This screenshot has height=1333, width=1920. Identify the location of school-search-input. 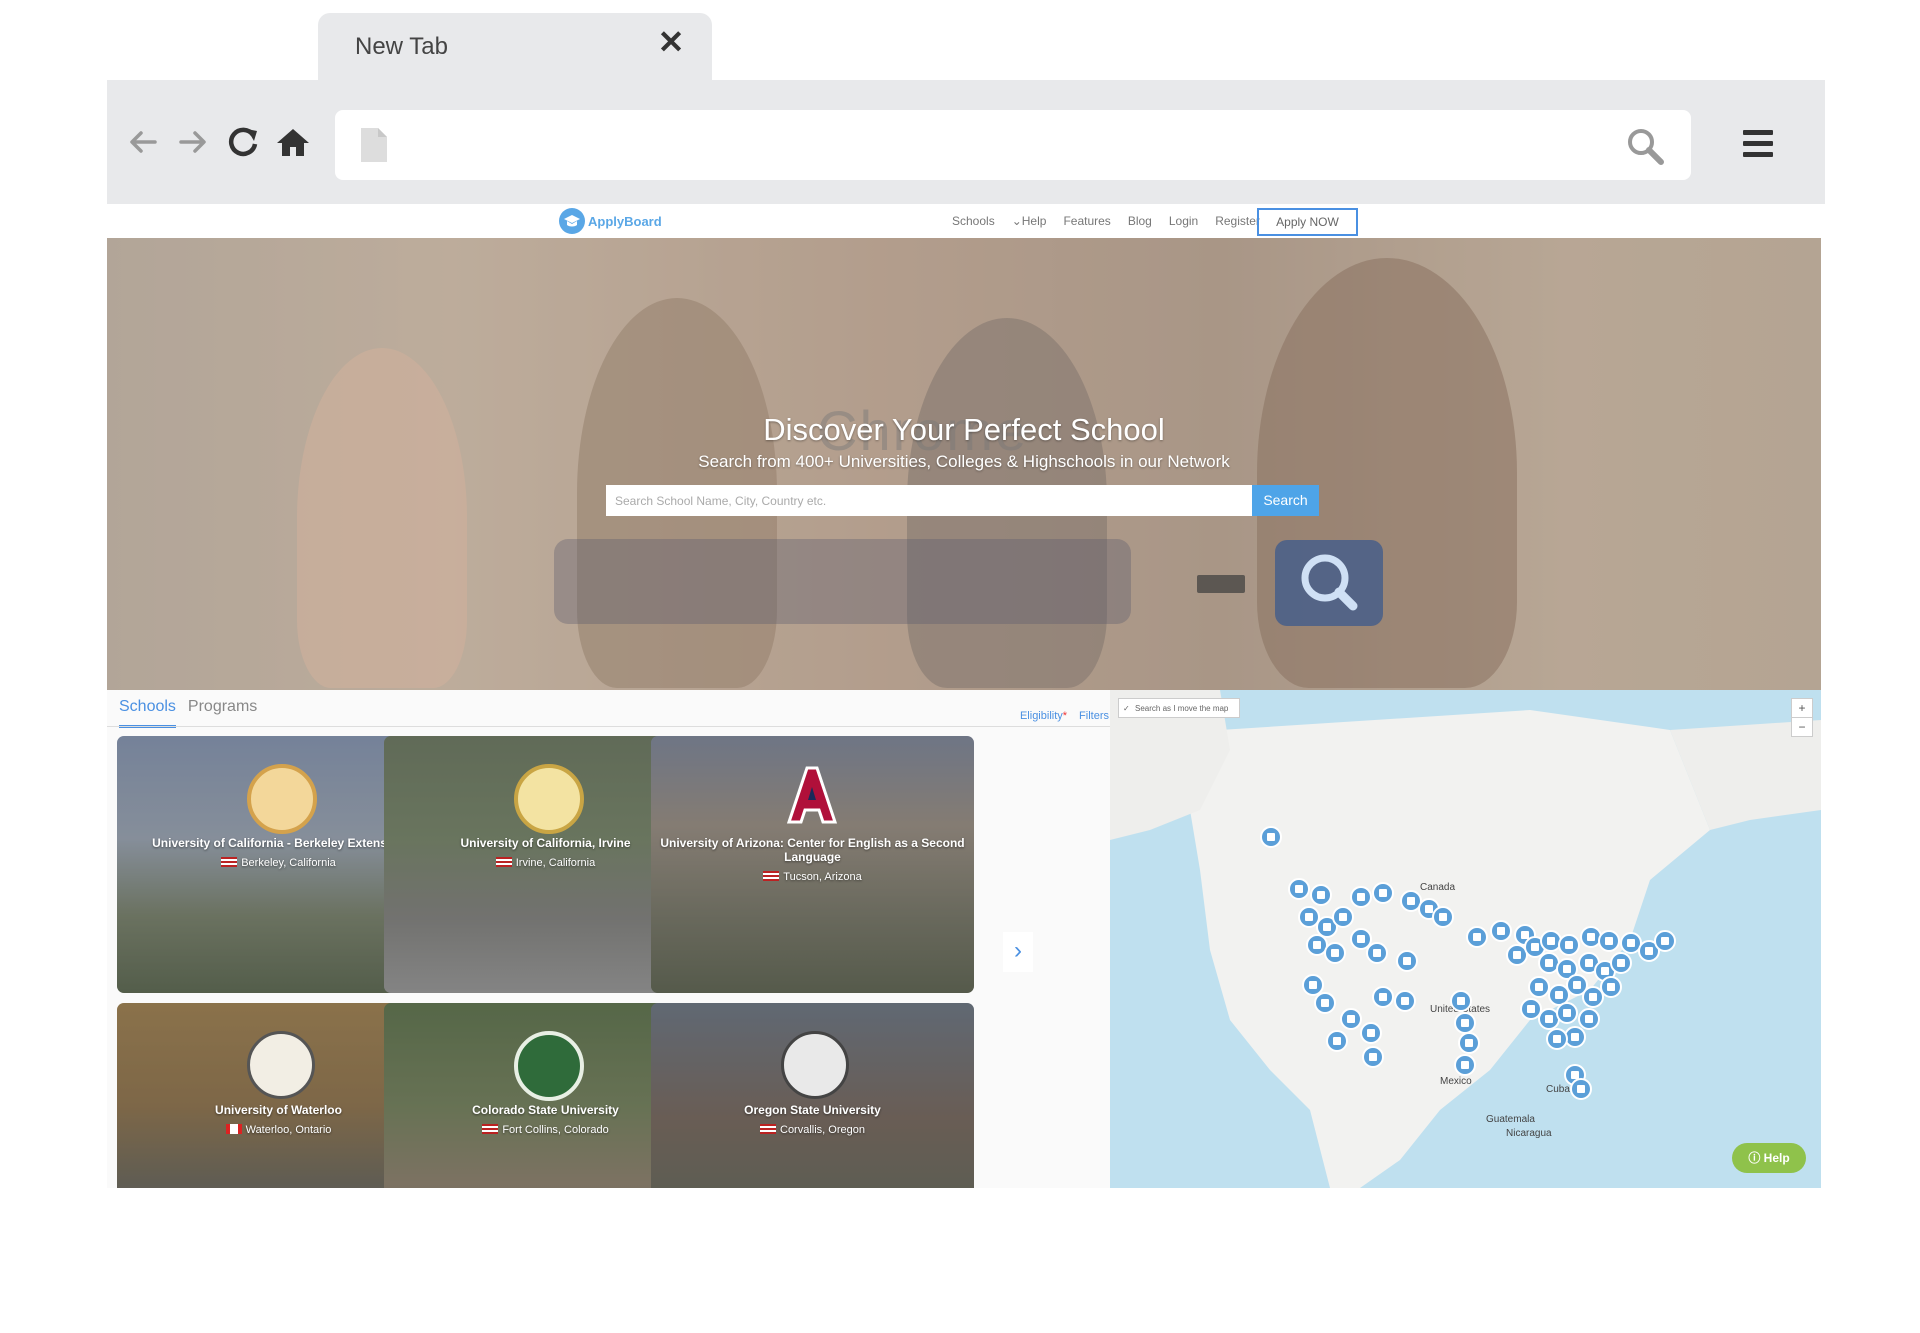
(929, 500).